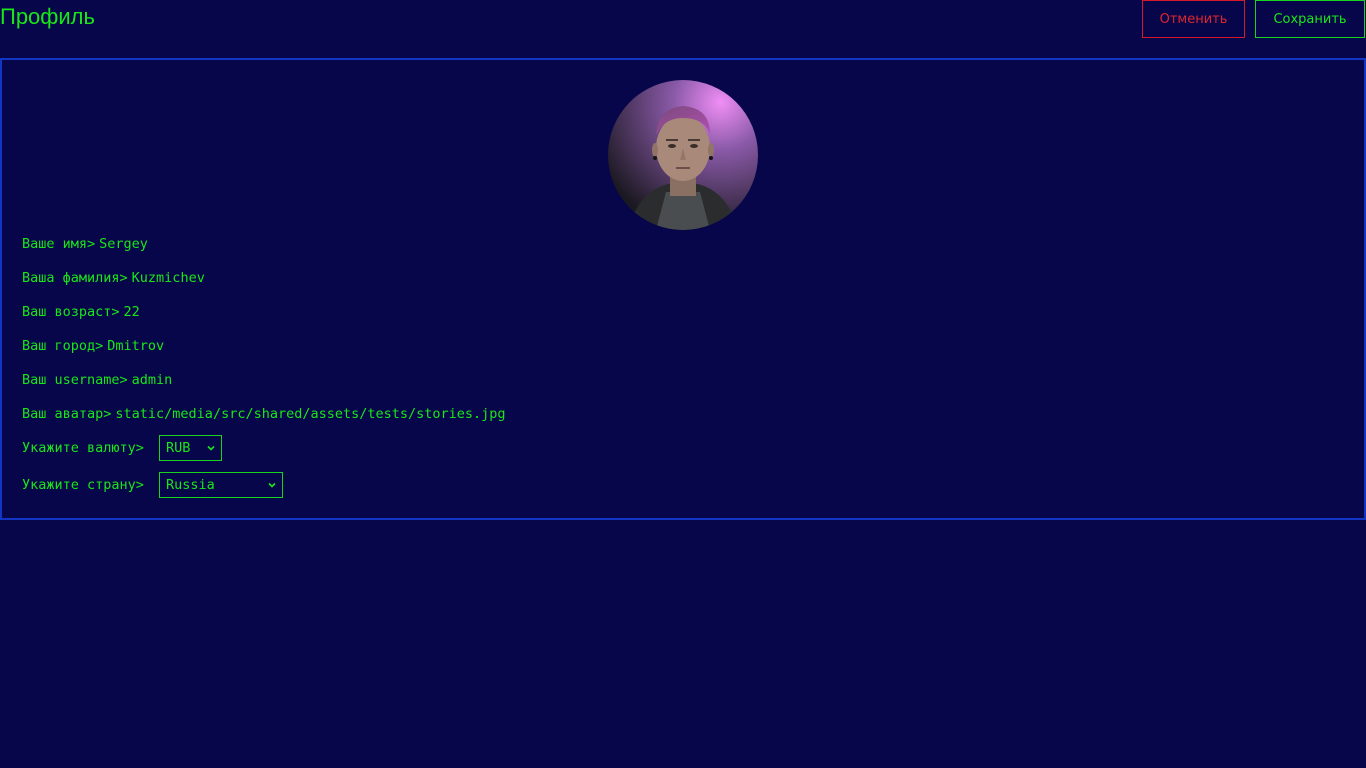 The width and height of the screenshot is (1366, 768). I want to click on field-country: Укажите страну>, so click(83, 485).